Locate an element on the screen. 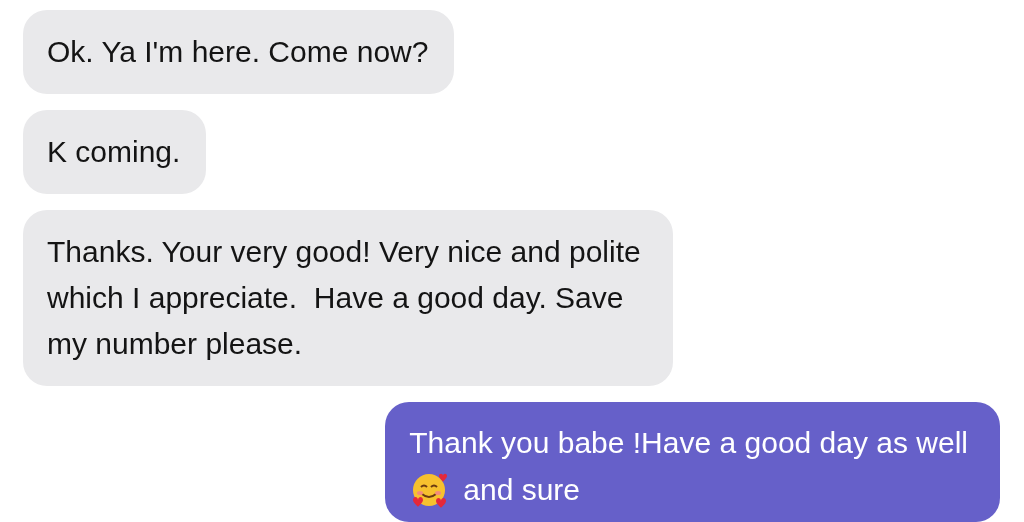 The height and width of the screenshot is (522, 1024). message-text: Thanks. Your very good! Very nice and polite which I appreciate. Have a good day. Save my number please. is located at coordinates (344, 298).